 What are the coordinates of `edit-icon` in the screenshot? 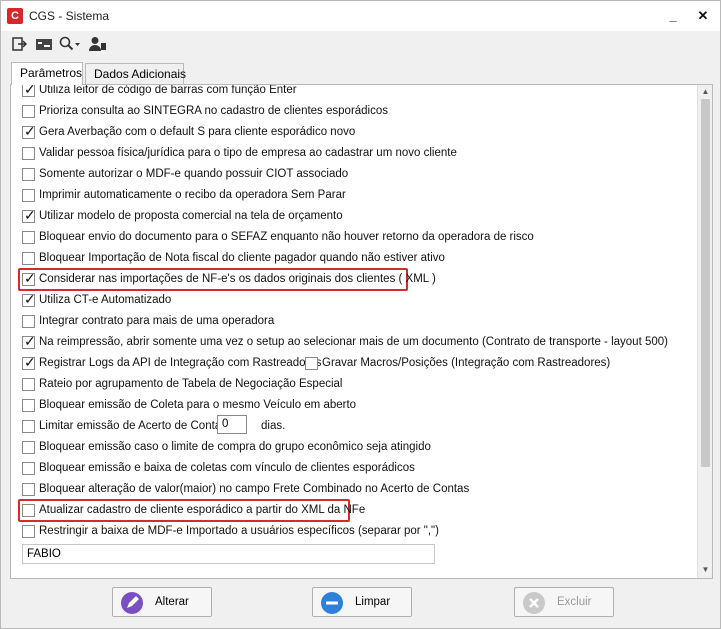 It's located at (132, 603).